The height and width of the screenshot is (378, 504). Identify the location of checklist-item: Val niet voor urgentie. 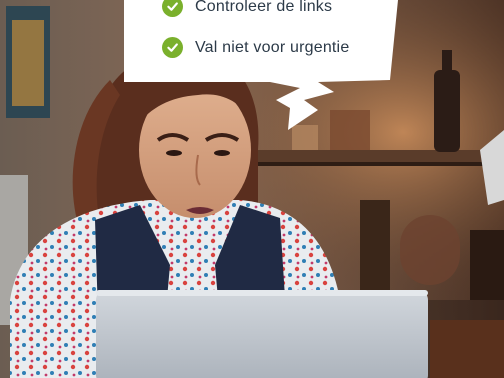
(255, 47).